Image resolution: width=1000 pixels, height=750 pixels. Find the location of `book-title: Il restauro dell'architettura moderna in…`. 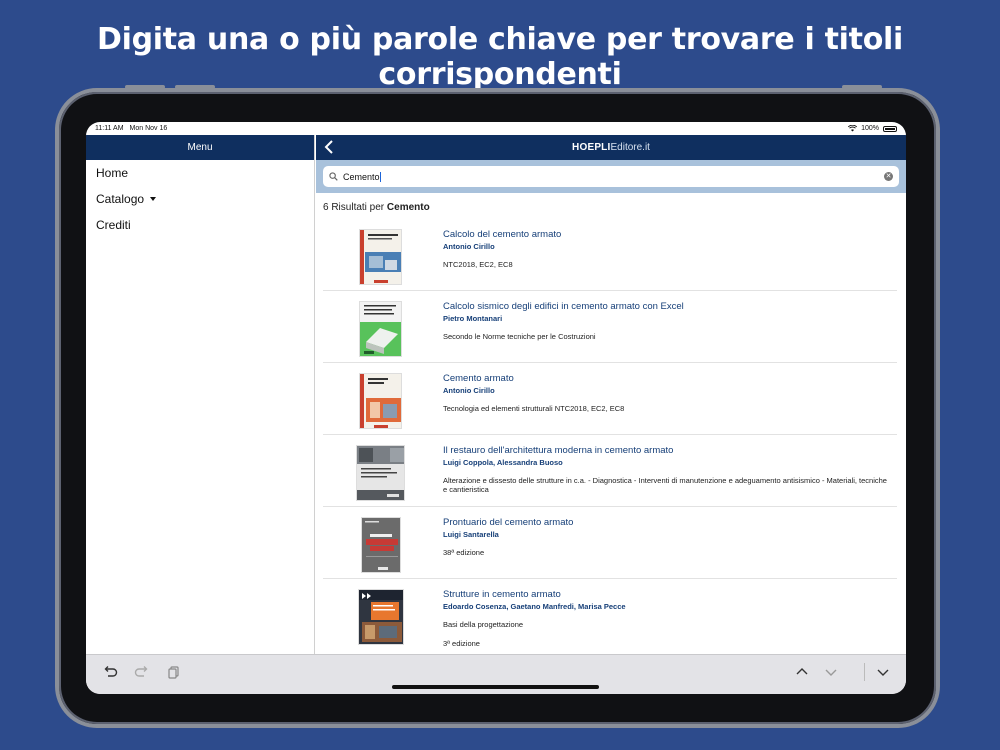

book-title: Il restauro dell'architettura moderna in… is located at coordinates (558, 450).